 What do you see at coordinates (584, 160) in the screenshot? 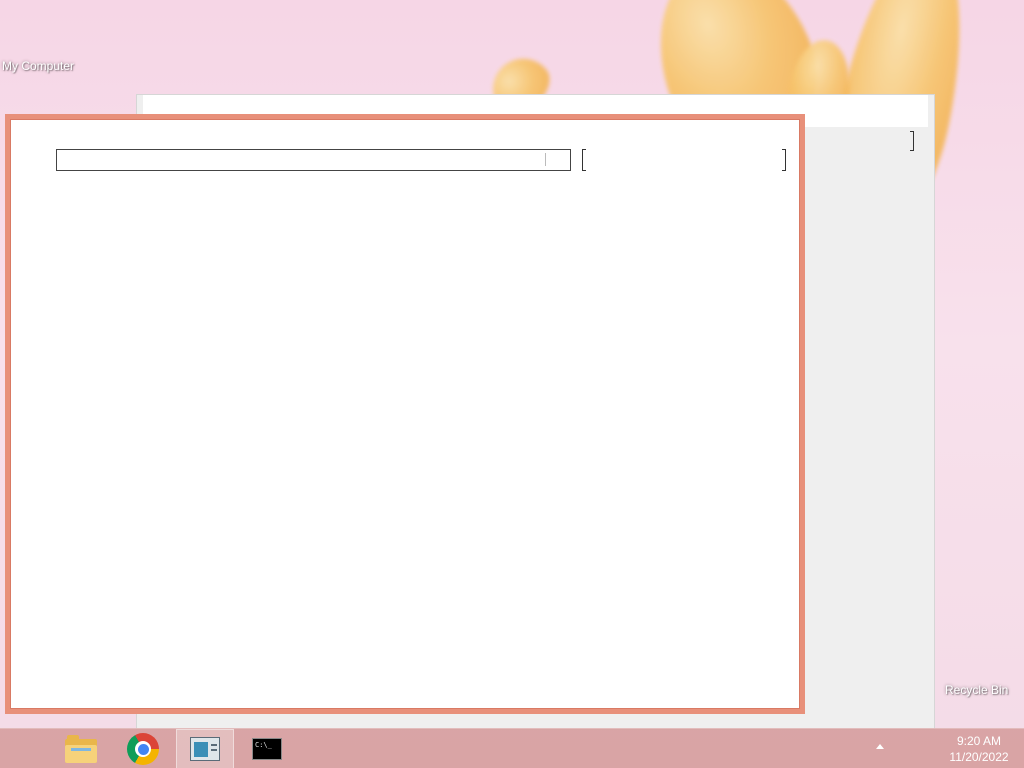
I see `bracket-left` at bounding box center [584, 160].